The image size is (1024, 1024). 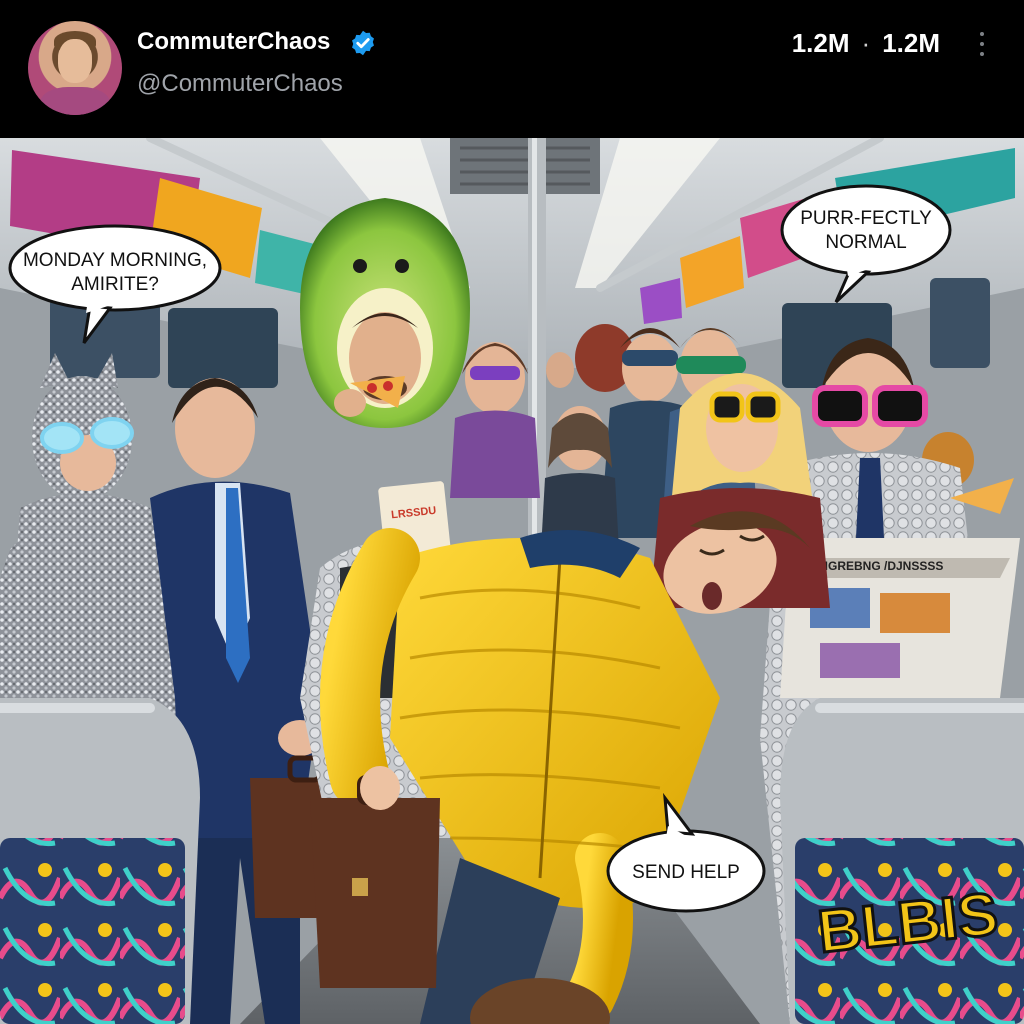 I want to click on avatar-shirt, so click(x=75, y=101).